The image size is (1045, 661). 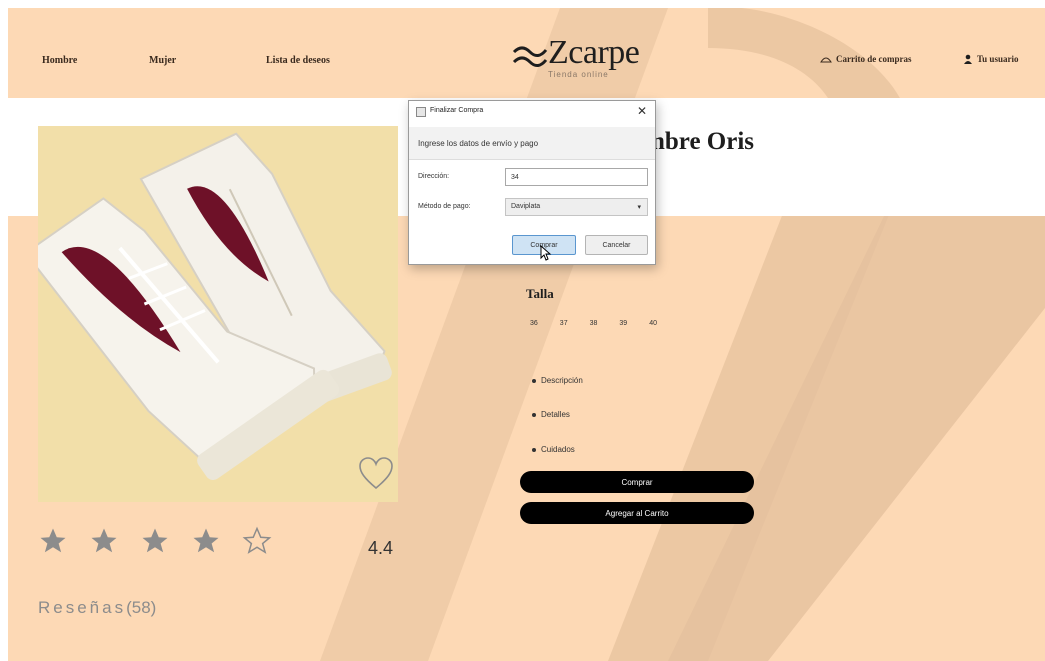 I want to click on accordion-descripcion: Descripción, so click(x=557, y=380).